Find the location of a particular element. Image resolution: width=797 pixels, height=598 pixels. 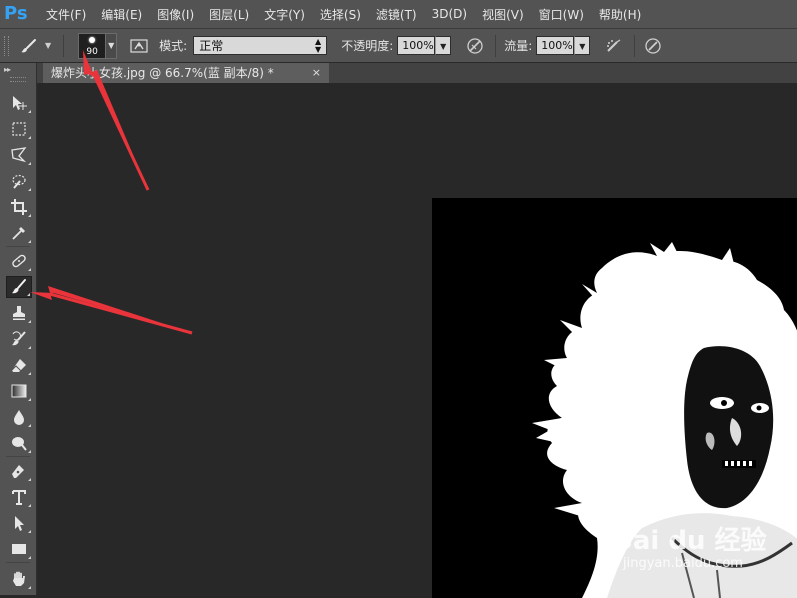

rectangle-icon is located at coordinates (19, 549).